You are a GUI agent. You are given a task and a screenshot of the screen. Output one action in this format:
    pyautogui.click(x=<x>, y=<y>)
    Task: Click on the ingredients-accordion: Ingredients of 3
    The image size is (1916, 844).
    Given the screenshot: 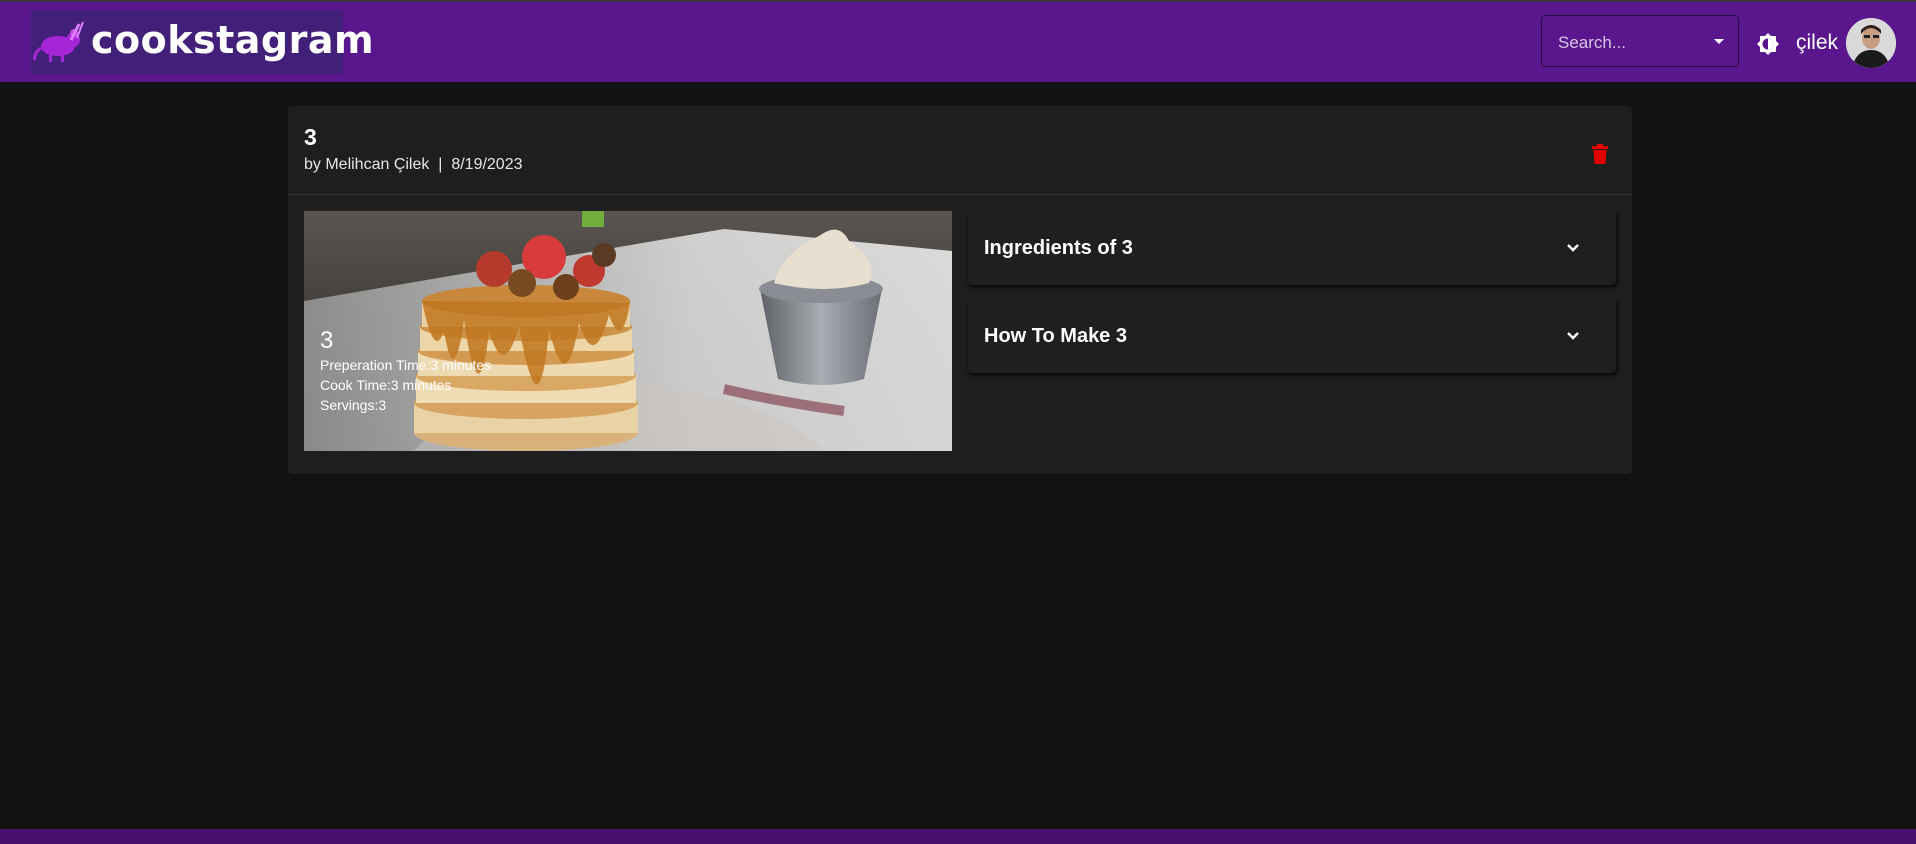 What is the action you would take?
    pyautogui.click(x=1292, y=248)
    